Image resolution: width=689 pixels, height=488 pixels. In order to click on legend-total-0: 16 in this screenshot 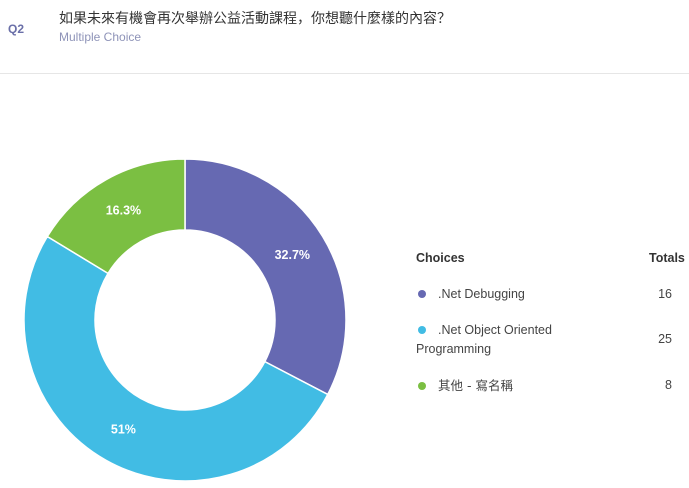, I will do `click(665, 294)`.